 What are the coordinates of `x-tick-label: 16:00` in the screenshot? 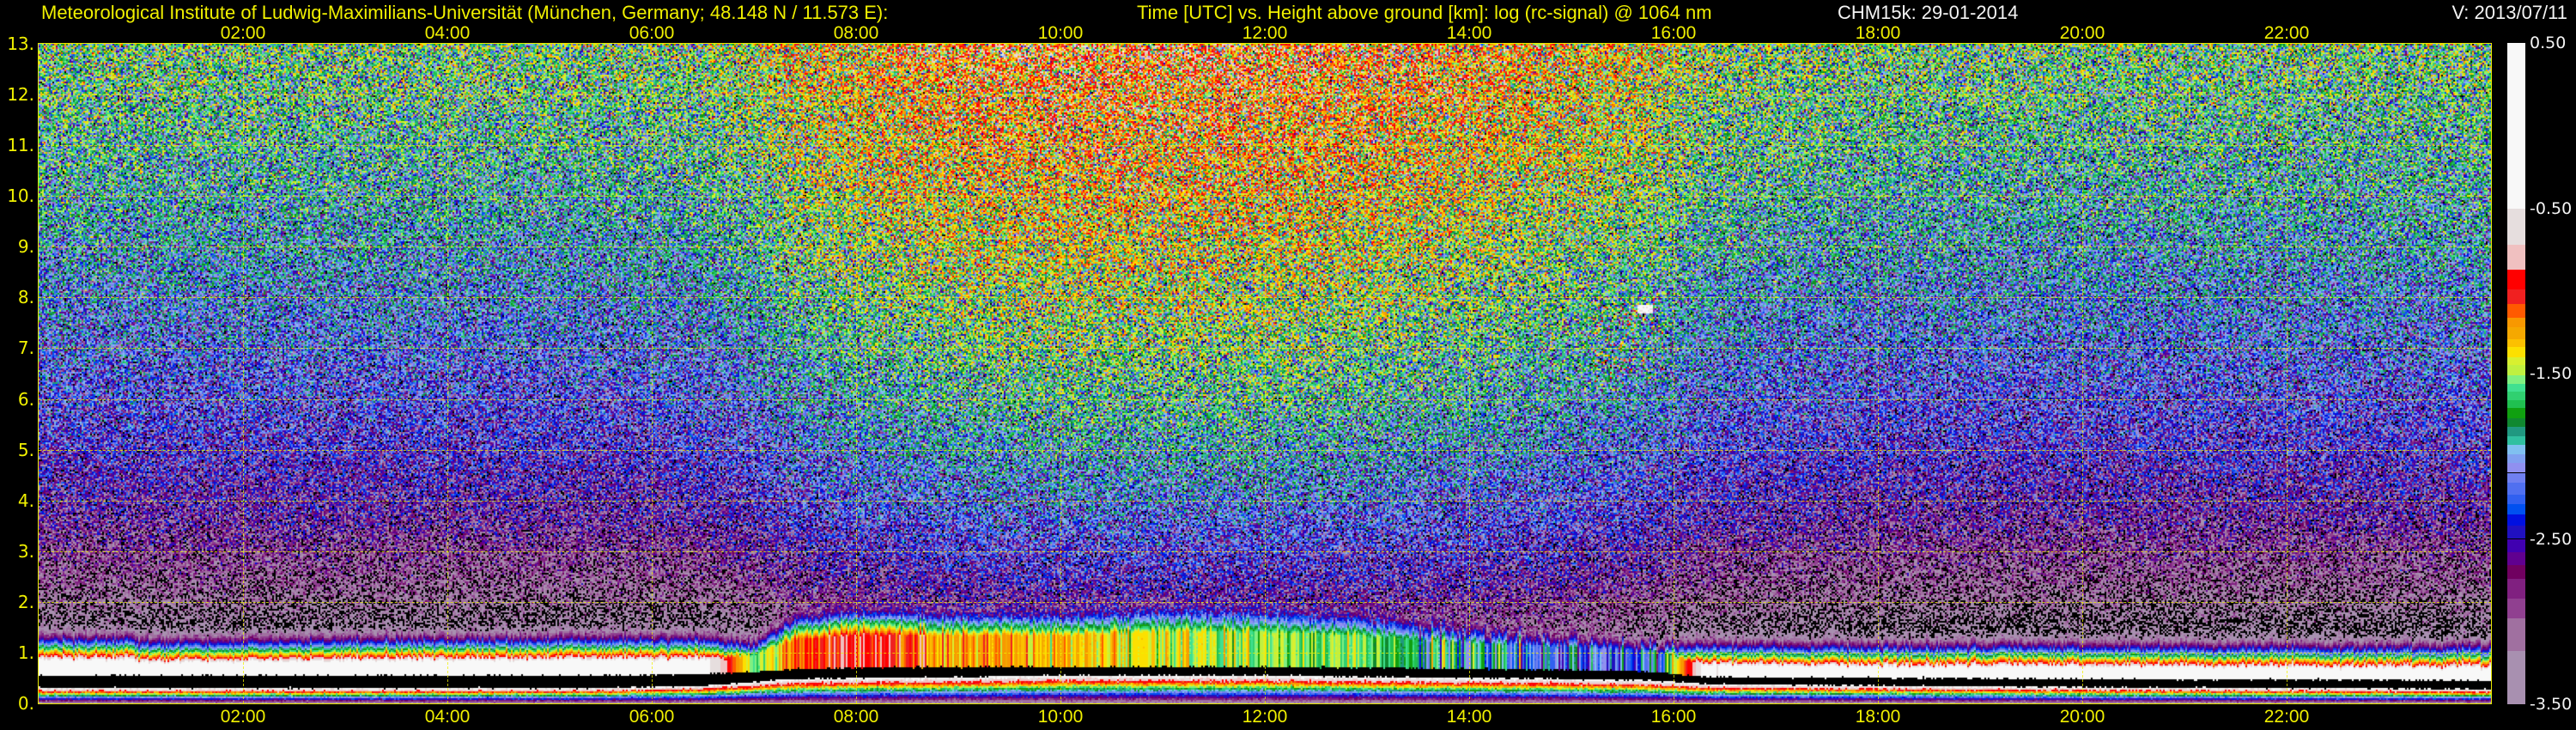 It's located at (1674, 717).